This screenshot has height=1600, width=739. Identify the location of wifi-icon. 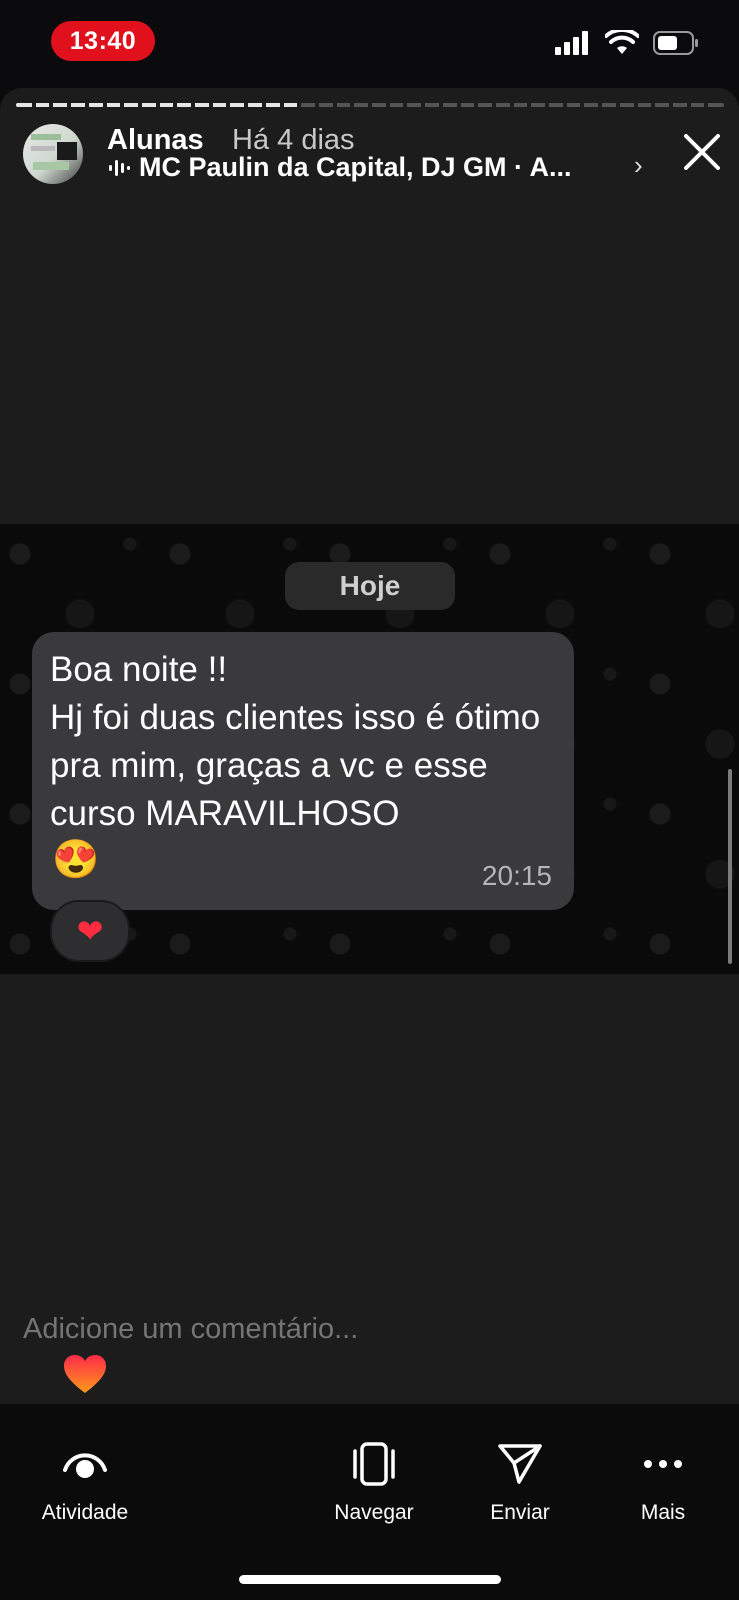
(622, 42).